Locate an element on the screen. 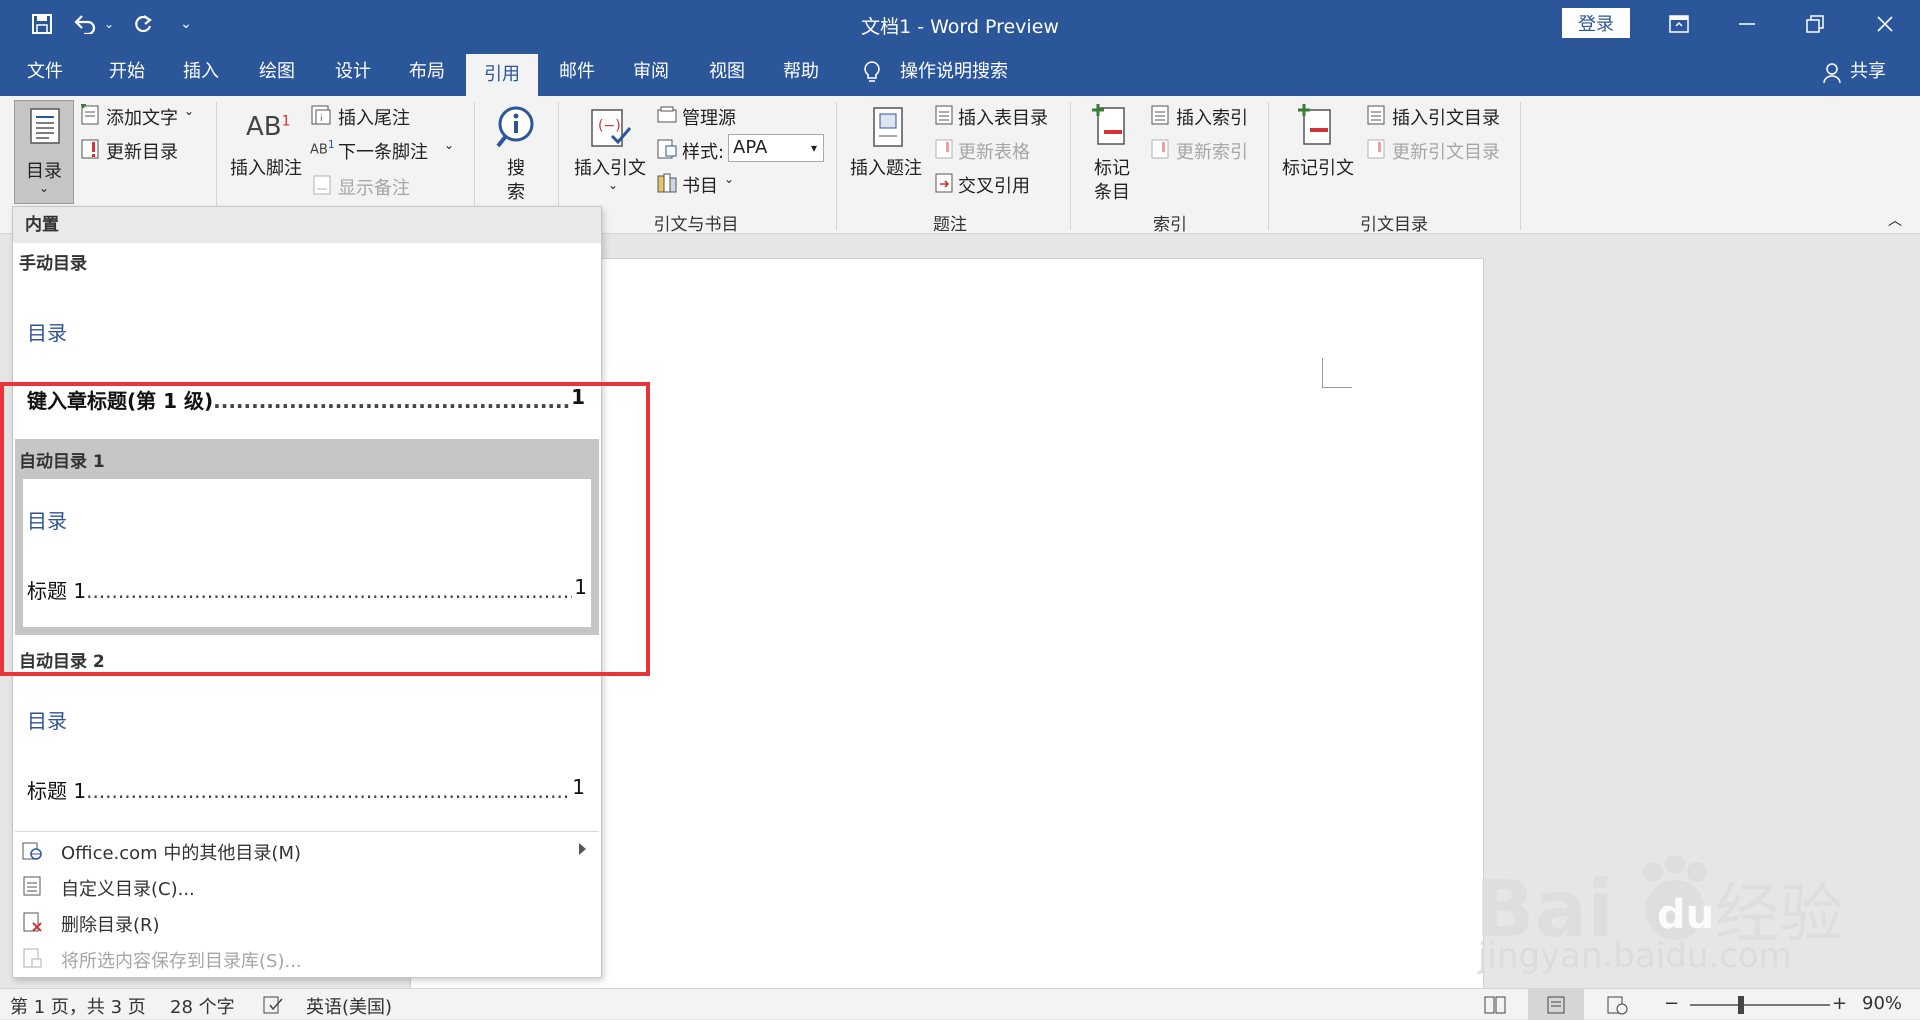 The height and width of the screenshot is (1020, 1920). add-text-icon is located at coordinates (90, 114).